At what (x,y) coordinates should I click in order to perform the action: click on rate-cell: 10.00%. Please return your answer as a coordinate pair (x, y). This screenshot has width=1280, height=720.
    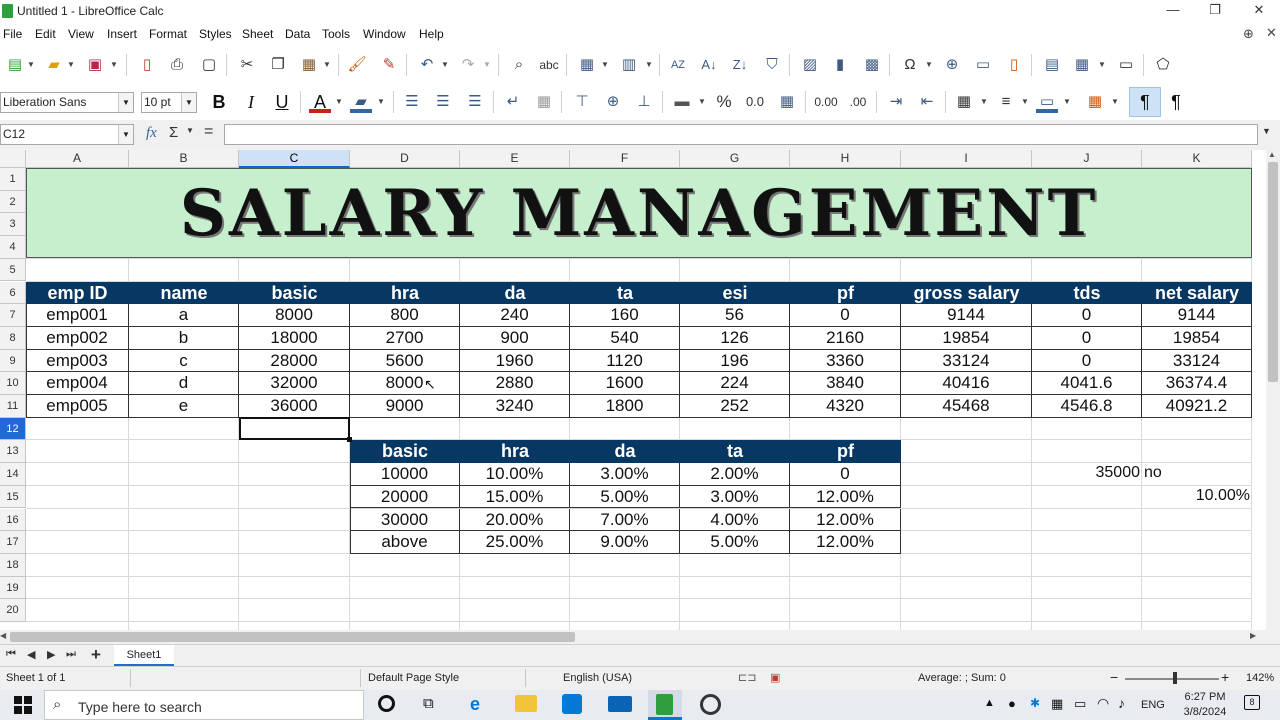
    Looking at the image, I should click on (515, 474).